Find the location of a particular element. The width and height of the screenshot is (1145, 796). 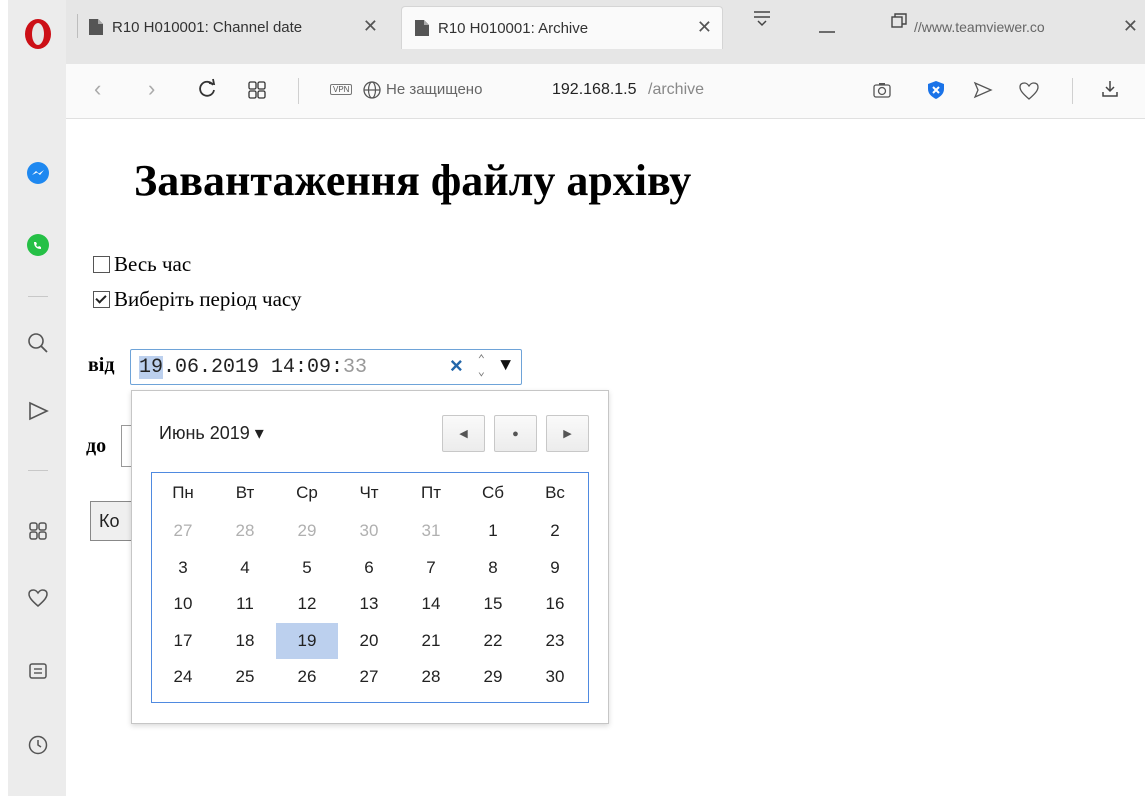

from-datetime-input: 19 .06.2019 14:09: 33 × ⌃ ⌄ ▼ is located at coordinates (326, 367).